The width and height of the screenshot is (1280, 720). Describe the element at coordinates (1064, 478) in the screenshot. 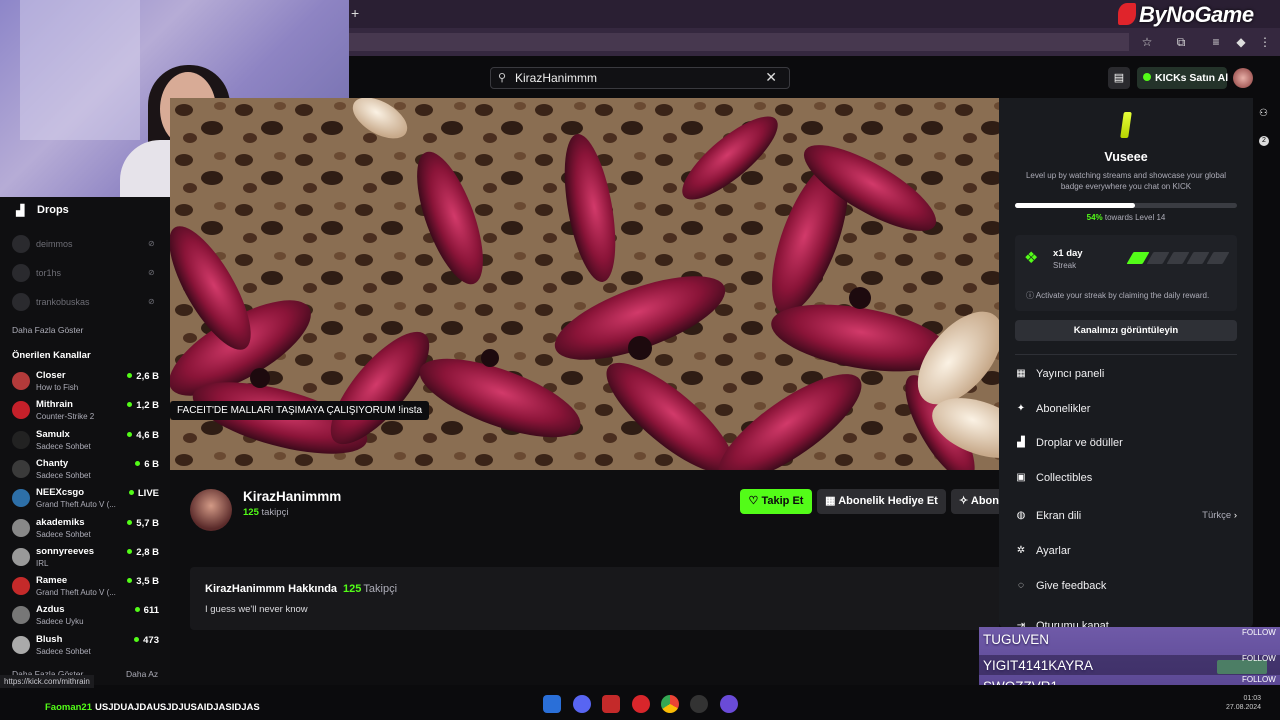

I see `menu-item-label: Collectibles` at that location.